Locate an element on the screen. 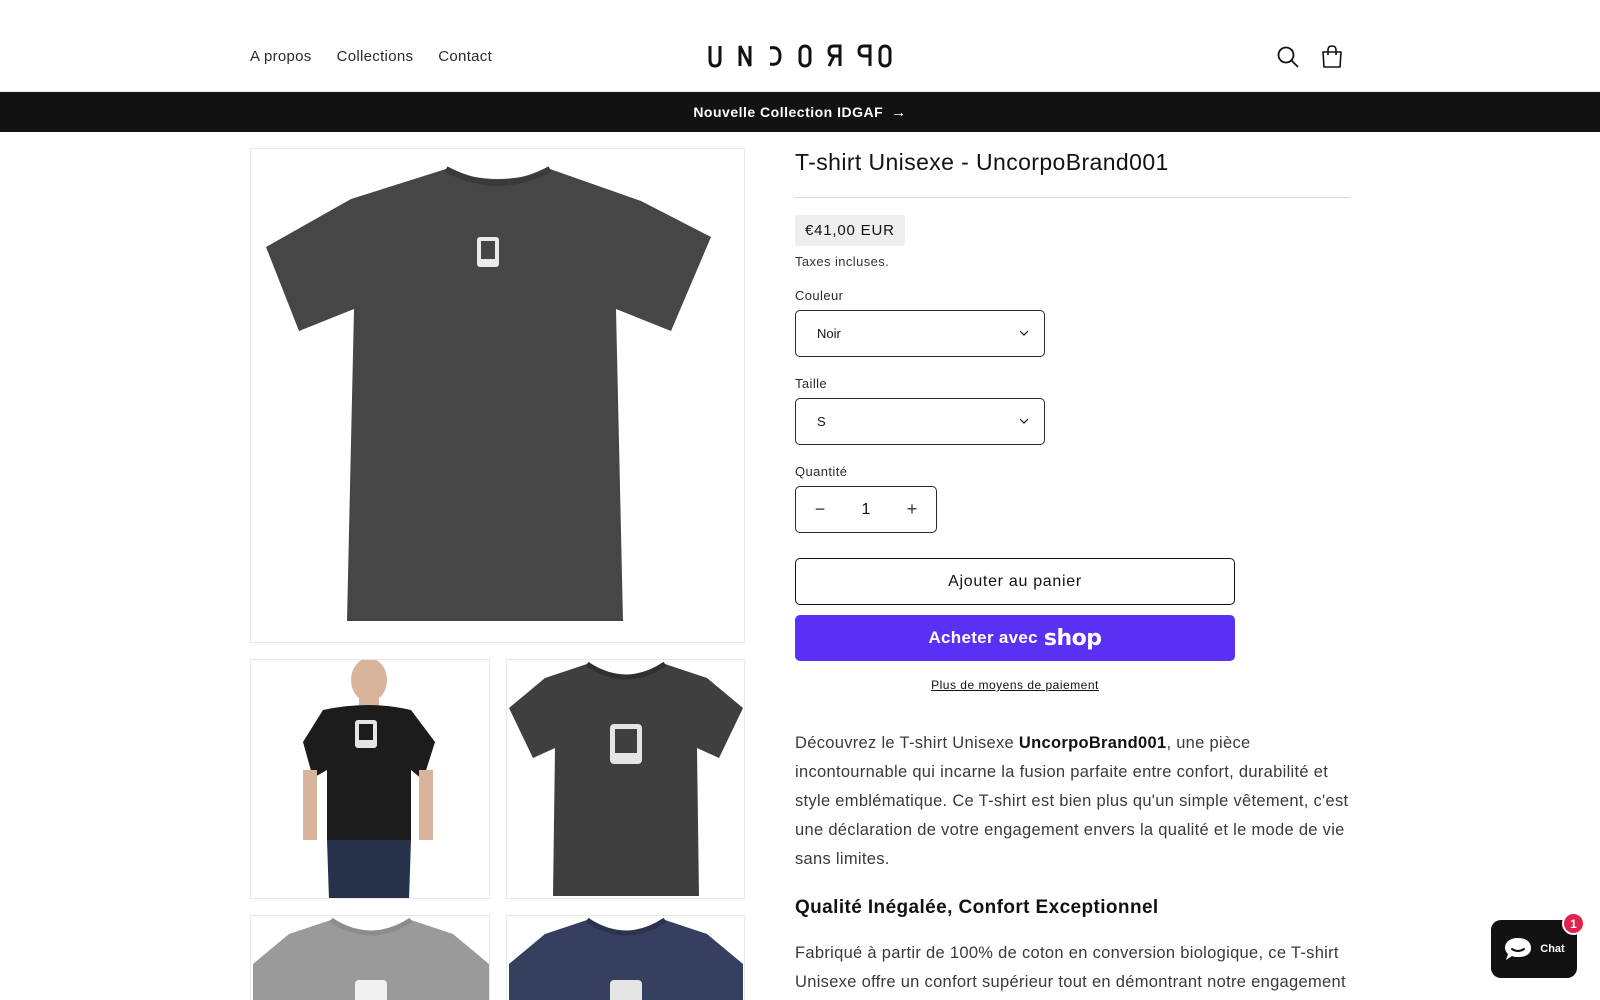 Image resolution: width=1600 pixels, height=1000 pixels. quantity-input: 1 is located at coordinates (866, 510).